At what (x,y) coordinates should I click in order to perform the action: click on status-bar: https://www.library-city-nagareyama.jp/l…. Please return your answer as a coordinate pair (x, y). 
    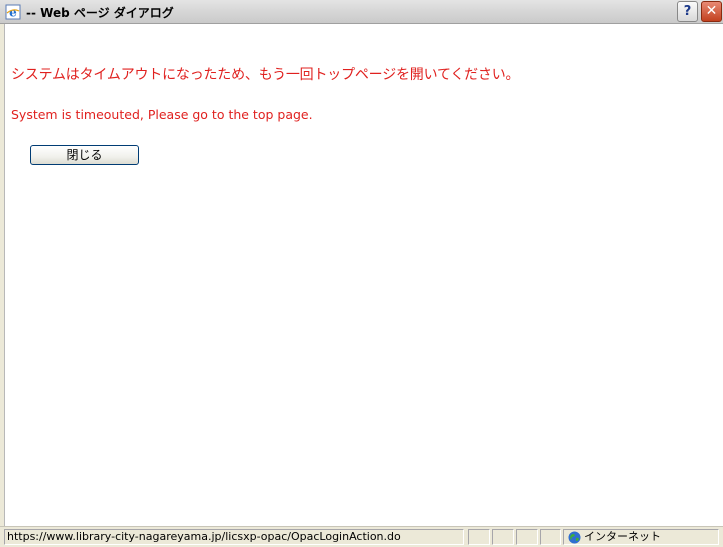
    Looking at the image, I should click on (361, 536).